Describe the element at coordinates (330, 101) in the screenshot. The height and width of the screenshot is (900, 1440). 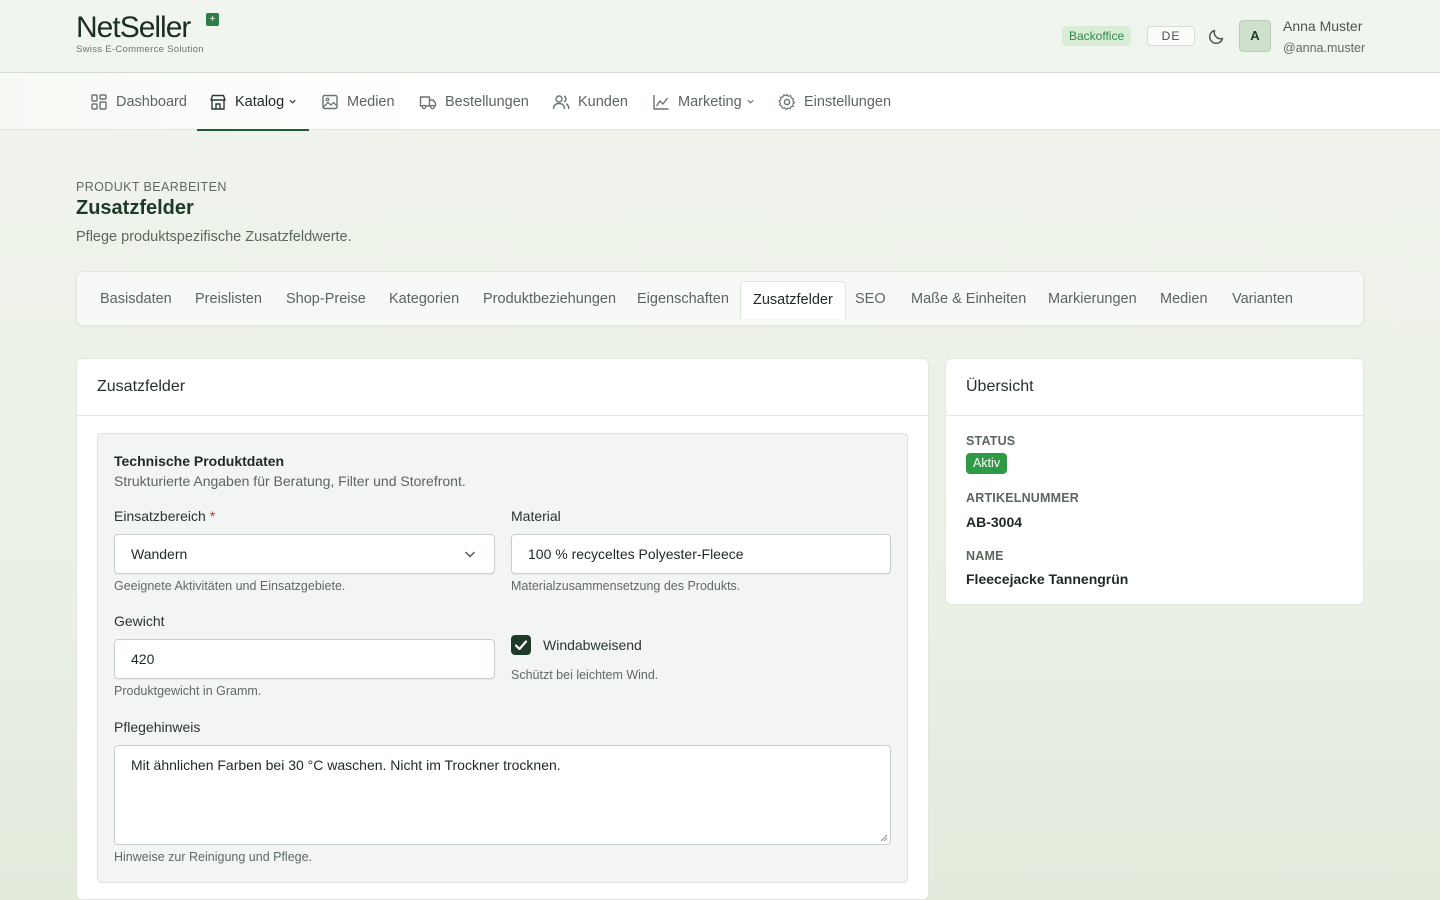
I see `image-icon` at that location.